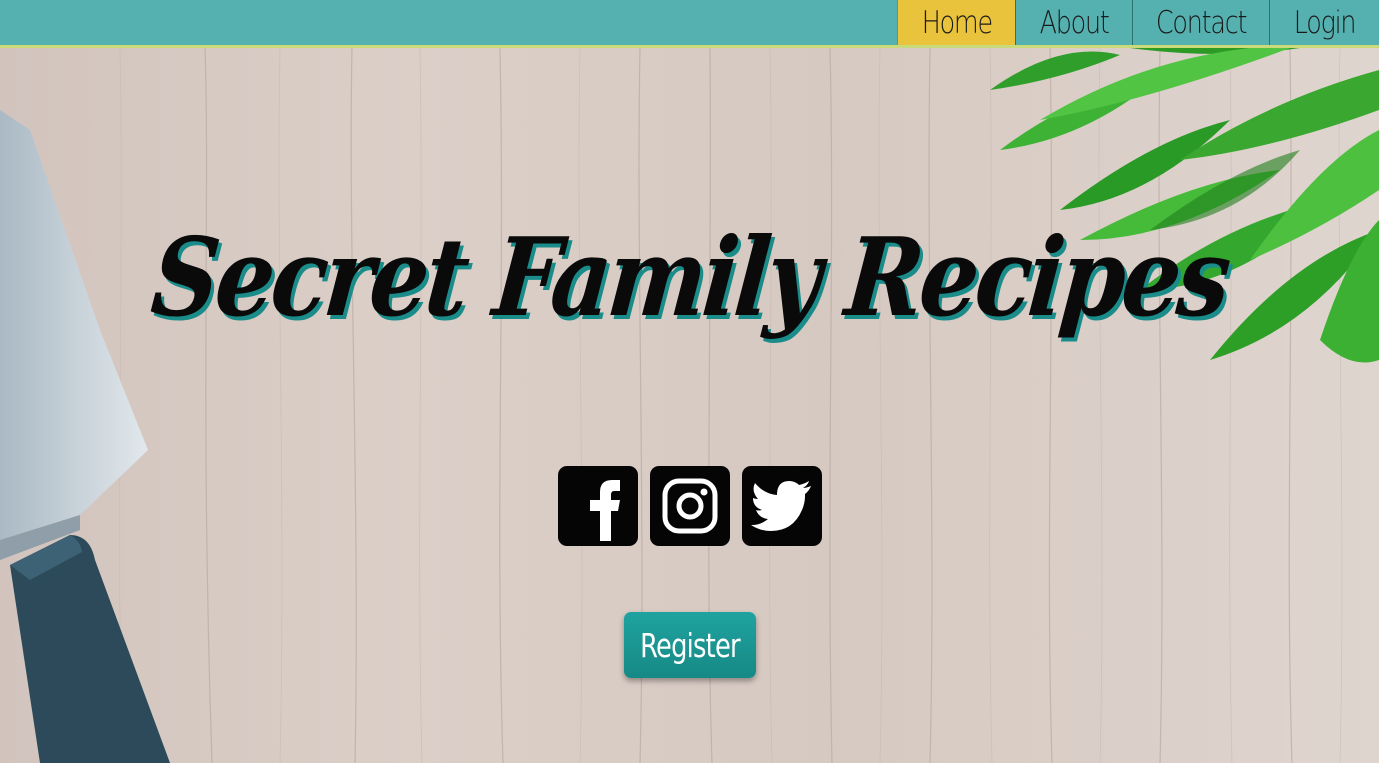  I want to click on twitter-icon, so click(781, 506).